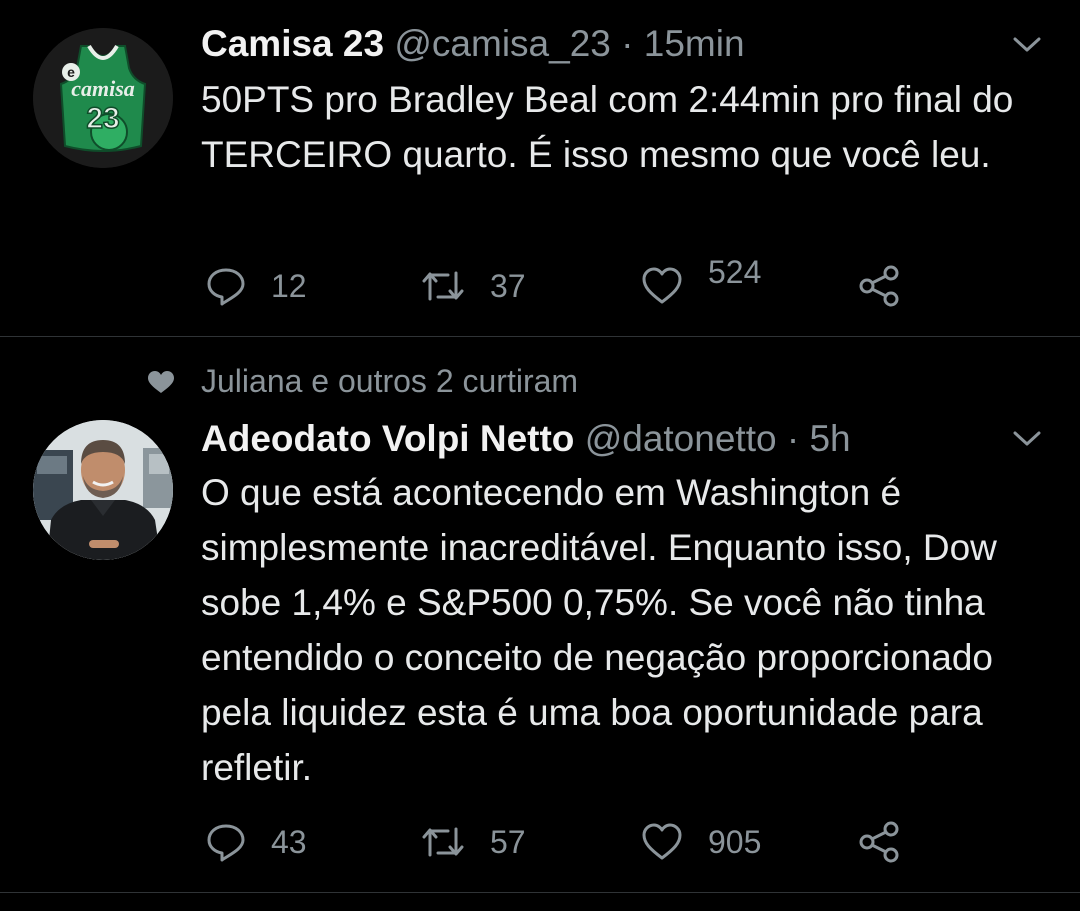 Image resolution: width=1080 pixels, height=911 pixels. Describe the element at coordinates (473, 842) in the screenshot. I see `retweet-button: 57` at that location.